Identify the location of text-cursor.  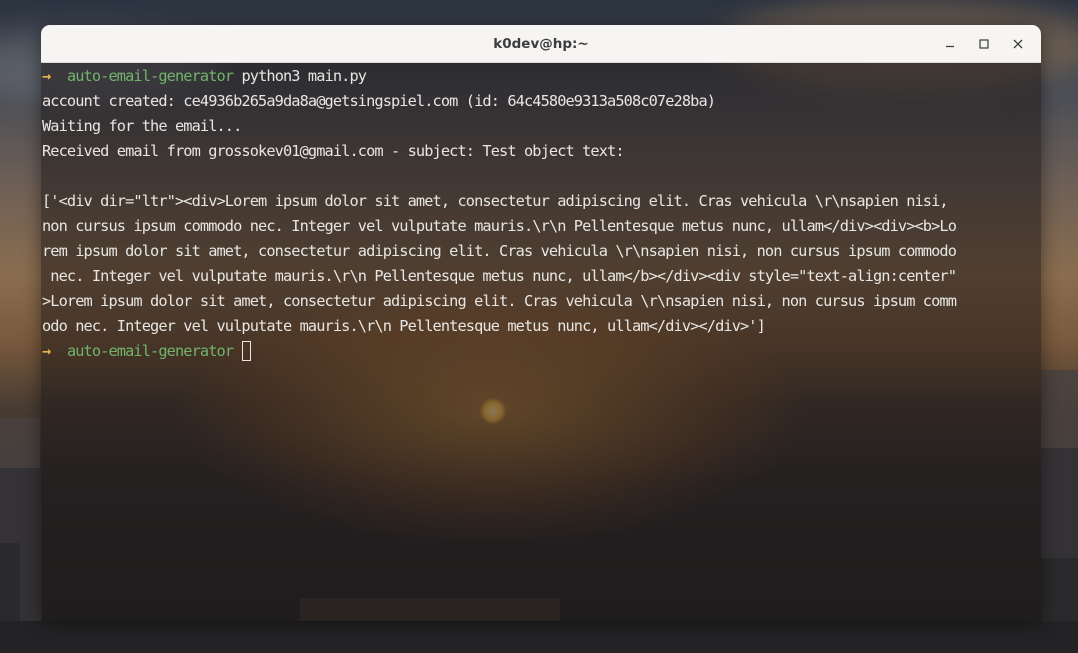
(247, 351).